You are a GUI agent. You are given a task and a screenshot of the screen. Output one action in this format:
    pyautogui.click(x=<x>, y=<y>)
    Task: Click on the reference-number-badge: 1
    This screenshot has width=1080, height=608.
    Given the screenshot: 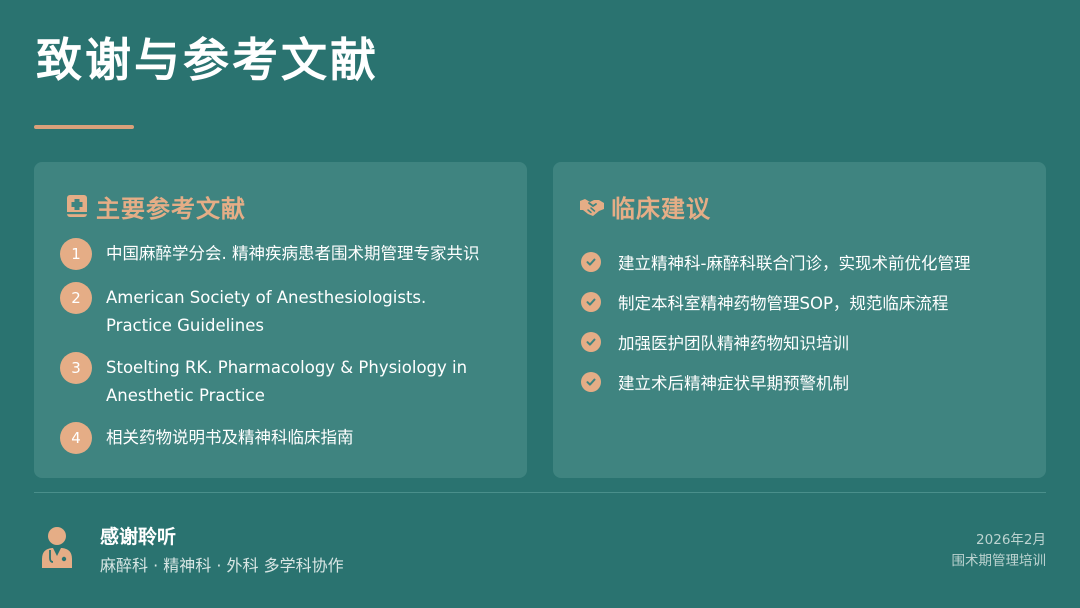 What is the action you would take?
    pyautogui.click(x=76, y=254)
    